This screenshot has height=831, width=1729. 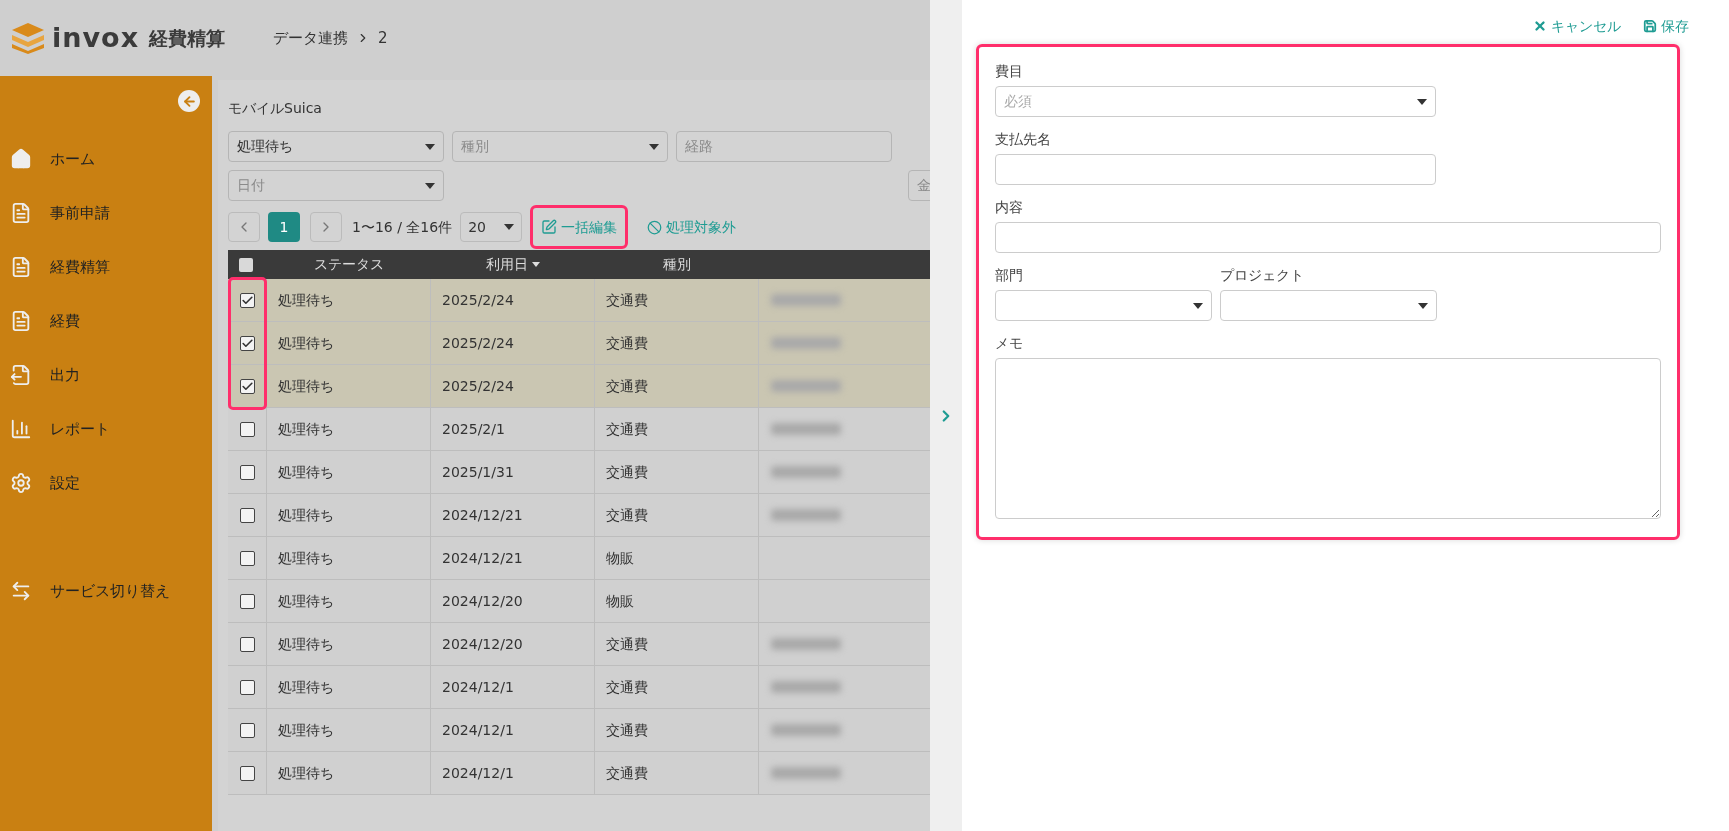 What do you see at coordinates (21, 375) in the screenshot?
I see `export-icon` at bounding box center [21, 375].